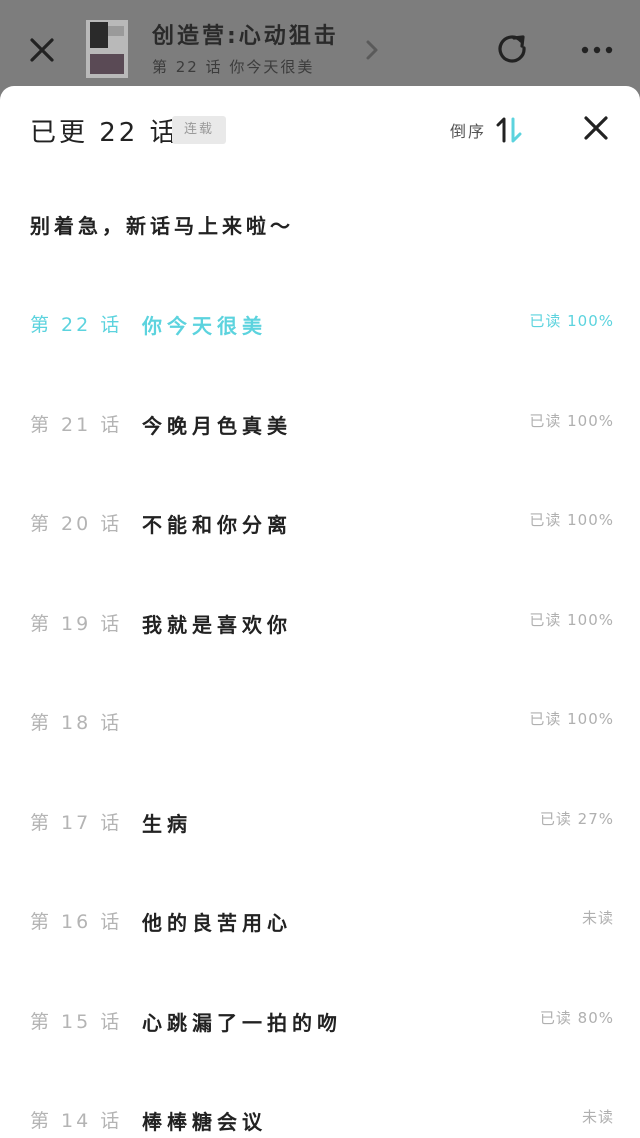 This screenshot has height=1138, width=640. Describe the element at coordinates (320, 521) in the screenshot. I see `episode-row-20: 第 20 话 不能和你分离 已读 100%` at that location.